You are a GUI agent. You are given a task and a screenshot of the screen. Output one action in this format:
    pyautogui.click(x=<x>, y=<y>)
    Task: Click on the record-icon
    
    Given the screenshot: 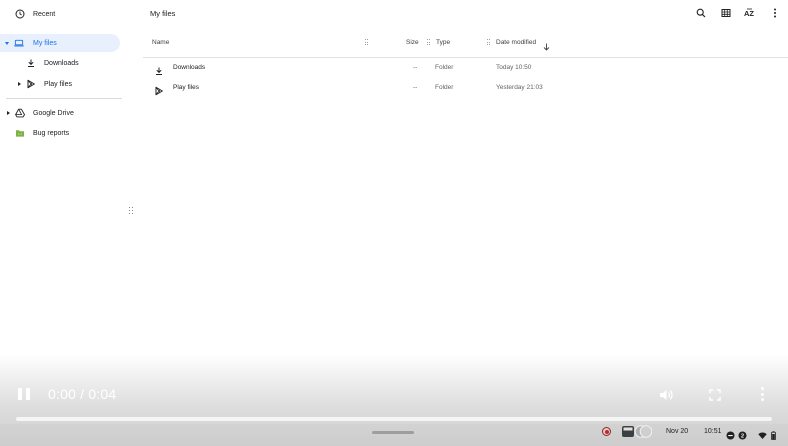 What is the action you would take?
    pyautogui.click(x=606, y=431)
    